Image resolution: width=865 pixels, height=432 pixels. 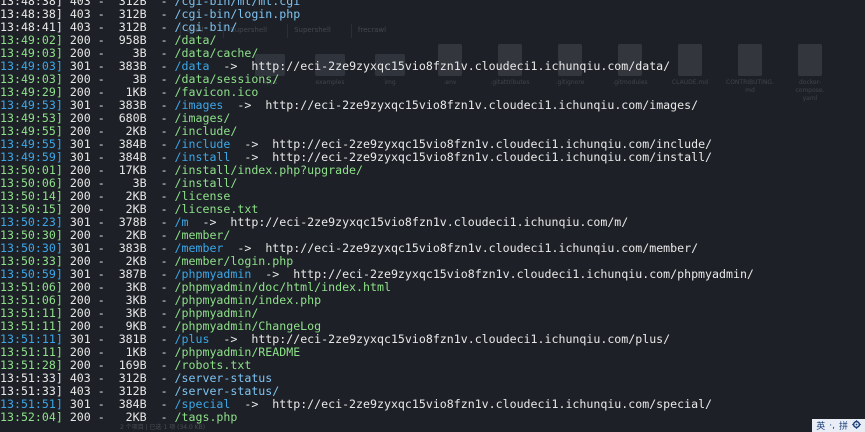 What do you see at coordinates (31, 352) in the screenshot?
I see `log-timestamp: 13:51:11]` at bounding box center [31, 352].